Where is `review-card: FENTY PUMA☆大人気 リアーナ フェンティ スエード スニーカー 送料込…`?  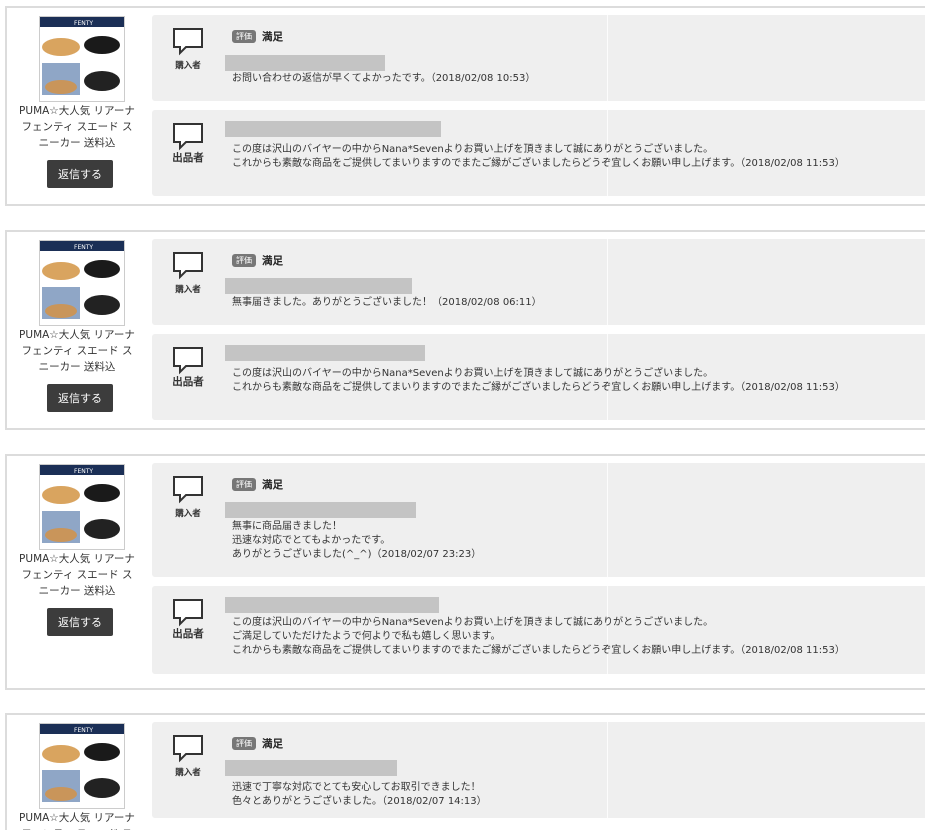 review-card: FENTY PUMA☆大人気 リアーナ フェンティ スエード スニーカー 送料込… is located at coordinates (465, 771).